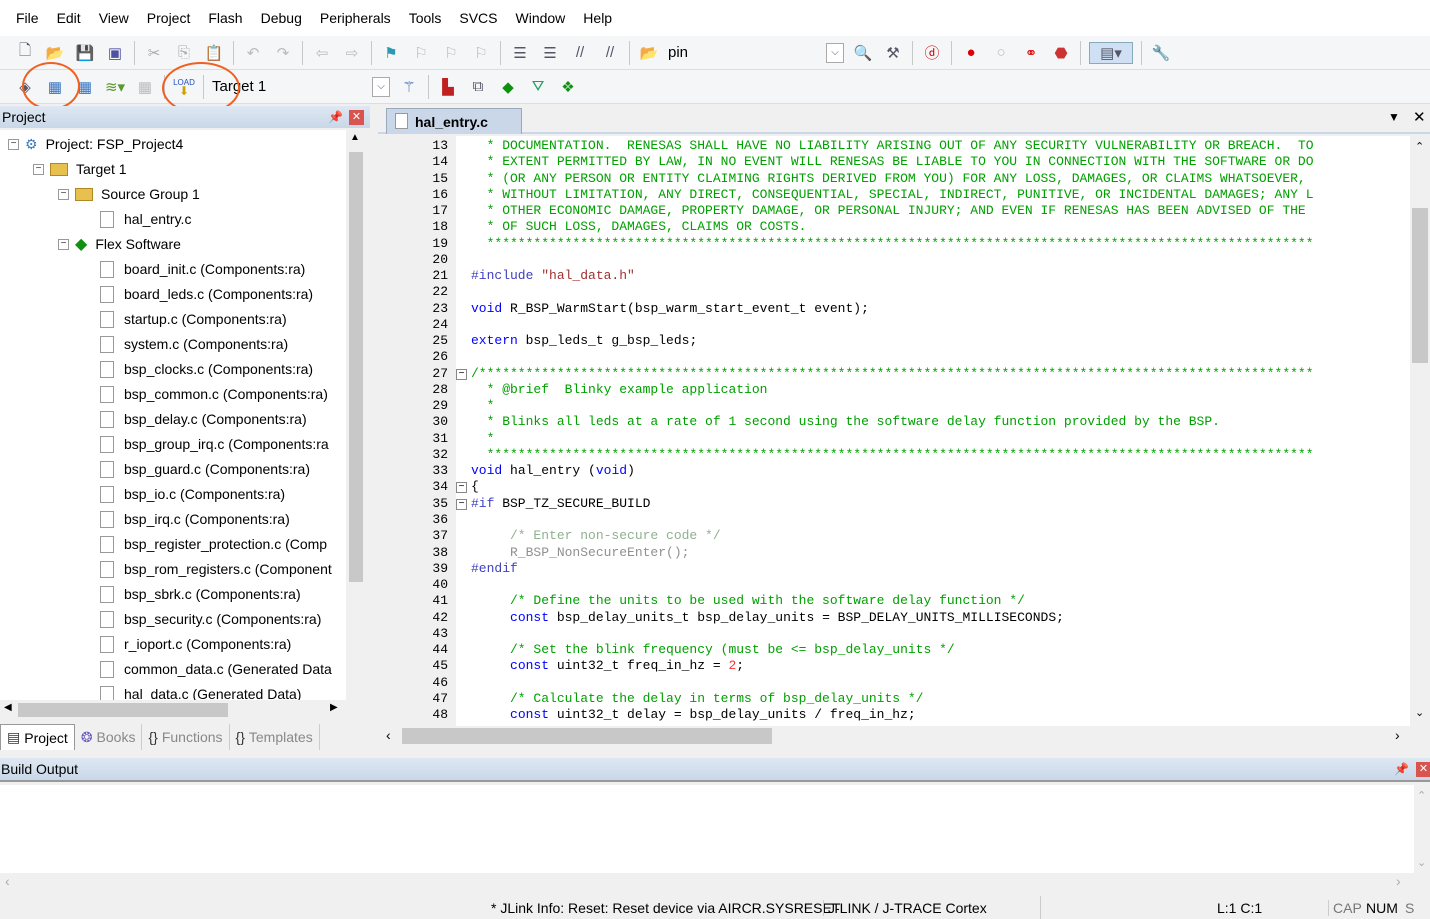 The width and height of the screenshot is (1430, 919). What do you see at coordinates (1001, 53) in the screenshot?
I see `disable-breakpoint-icon: ○` at bounding box center [1001, 53].